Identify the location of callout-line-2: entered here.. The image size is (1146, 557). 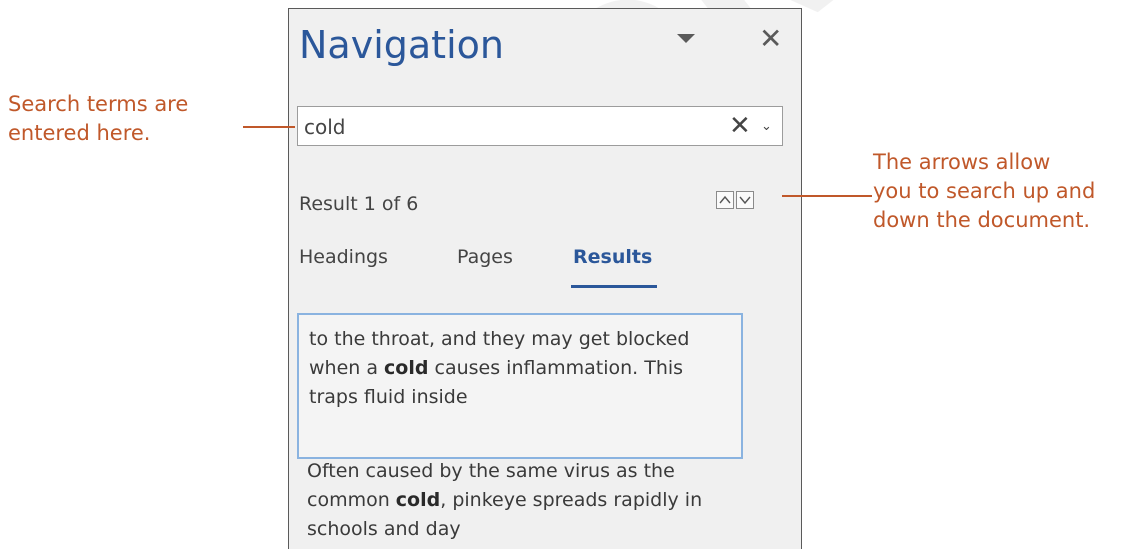
(79, 133).